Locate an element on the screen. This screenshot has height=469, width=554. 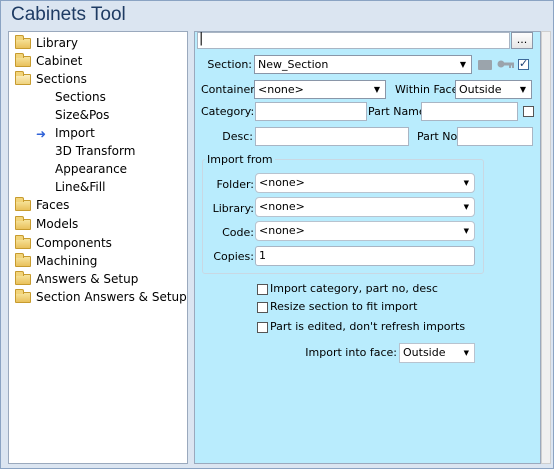
desc-input is located at coordinates (332, 136).